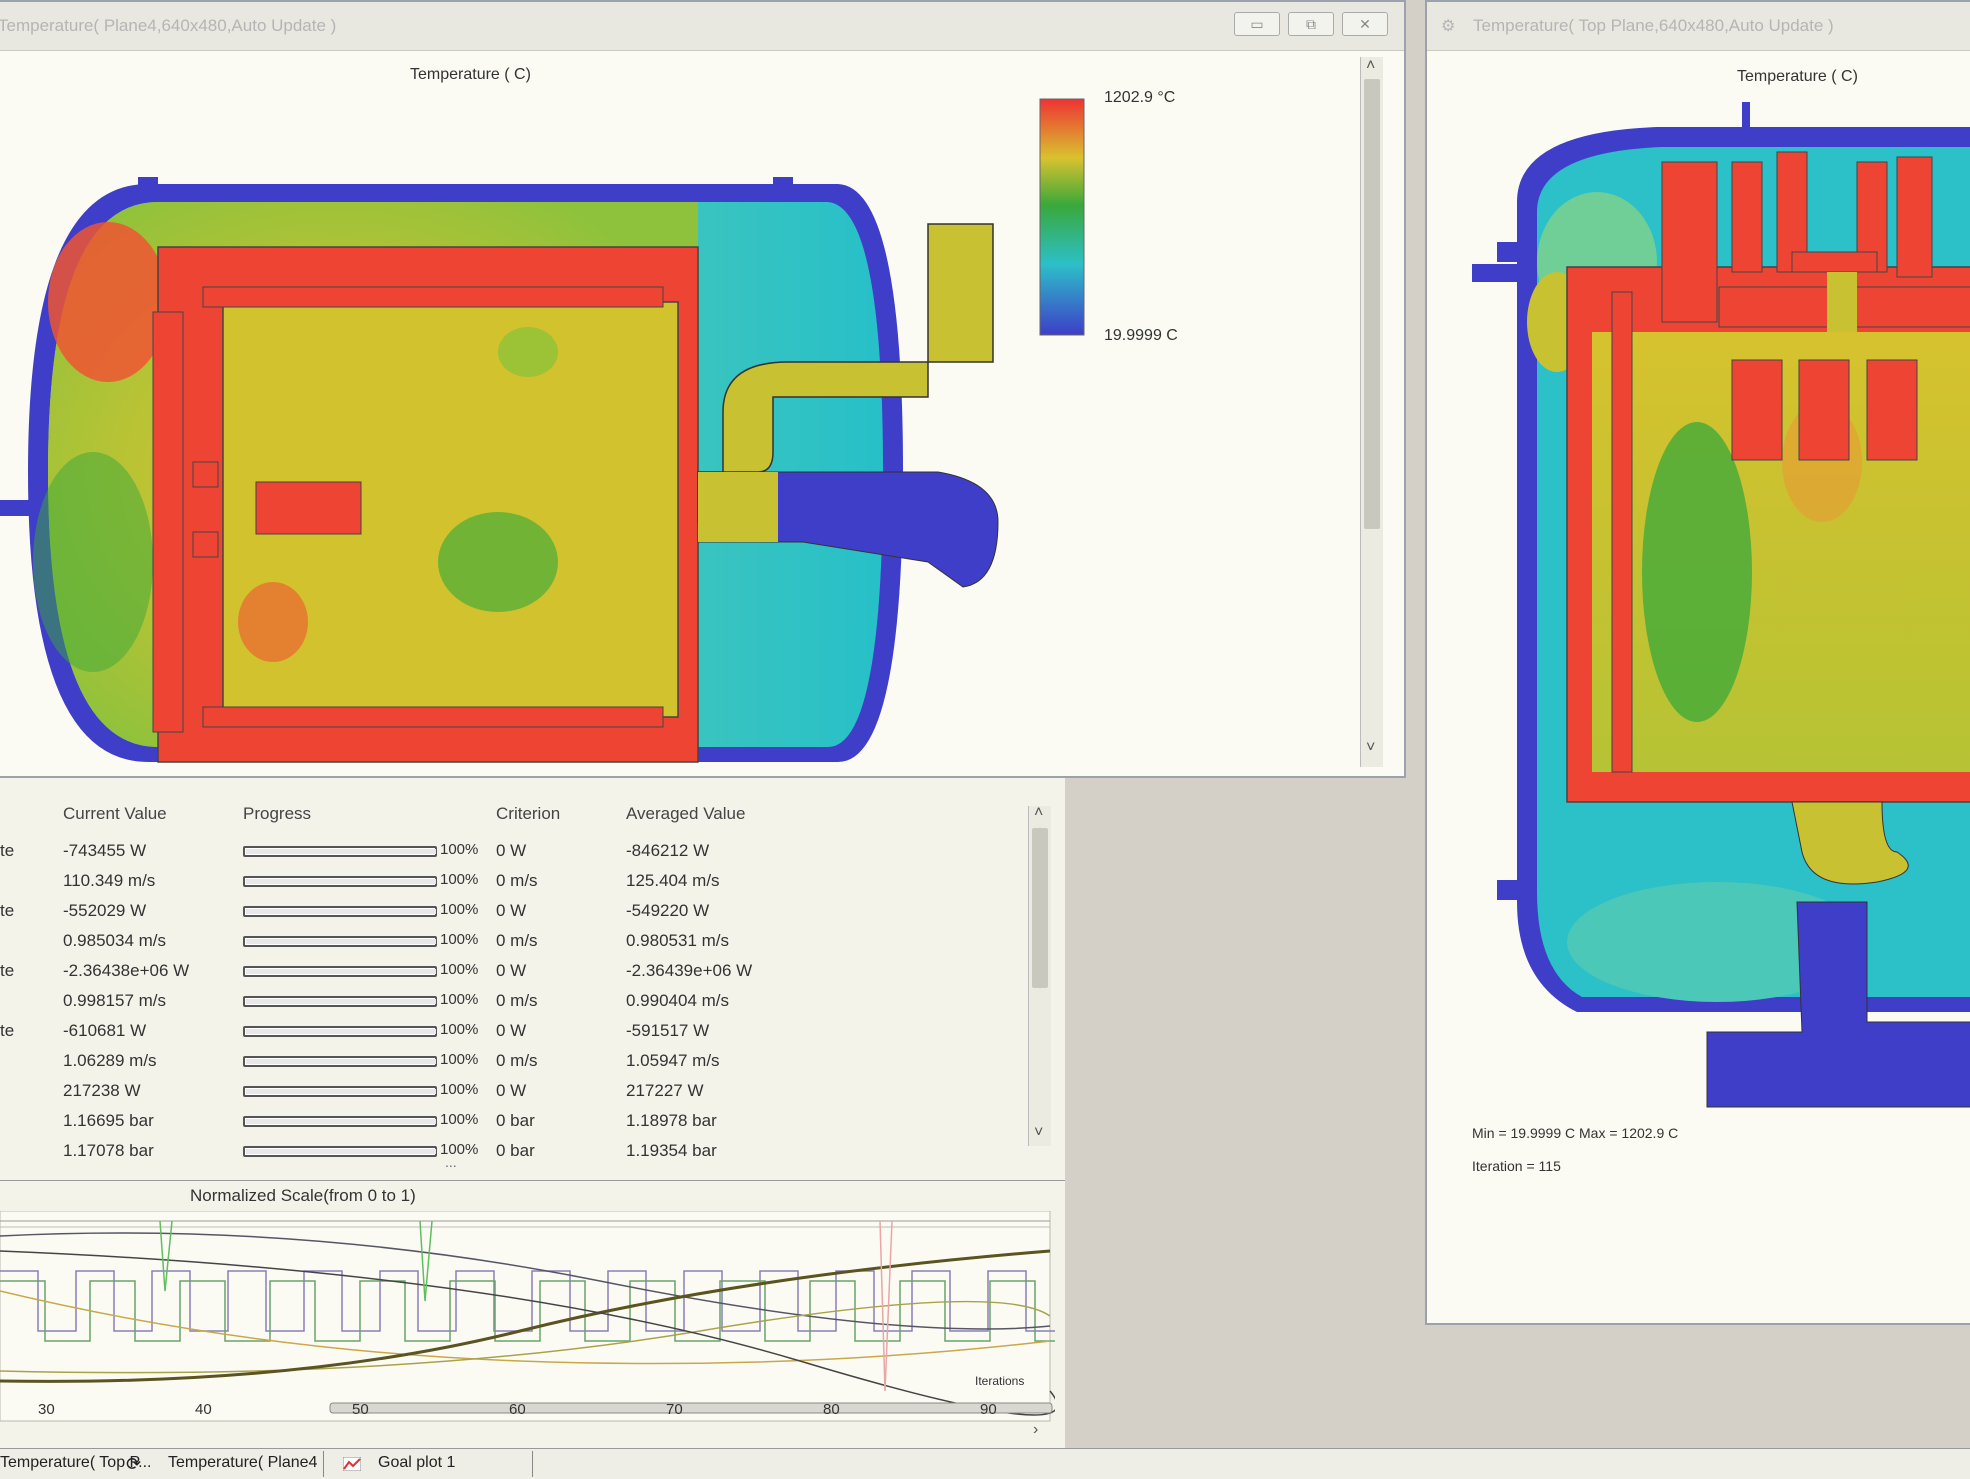 The image size is (1970, 1479). What do you see at coordinates (673, 1060) in the screenshot?
I see `goal-averaged-value: 1.05947 m/s` at bounding box center [673, 1060].